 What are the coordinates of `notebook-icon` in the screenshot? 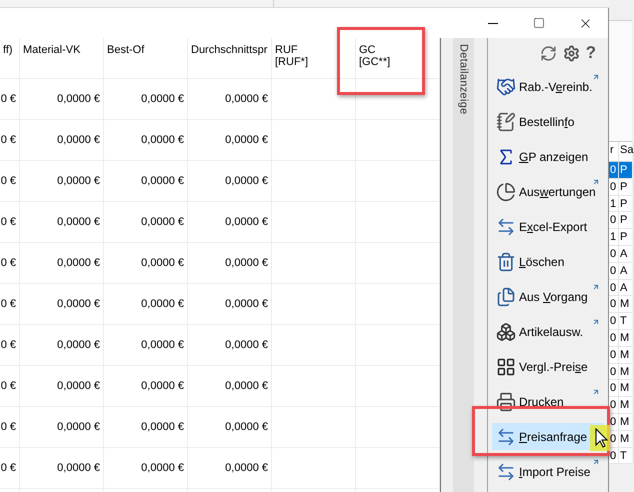 It's located at (506, 122).